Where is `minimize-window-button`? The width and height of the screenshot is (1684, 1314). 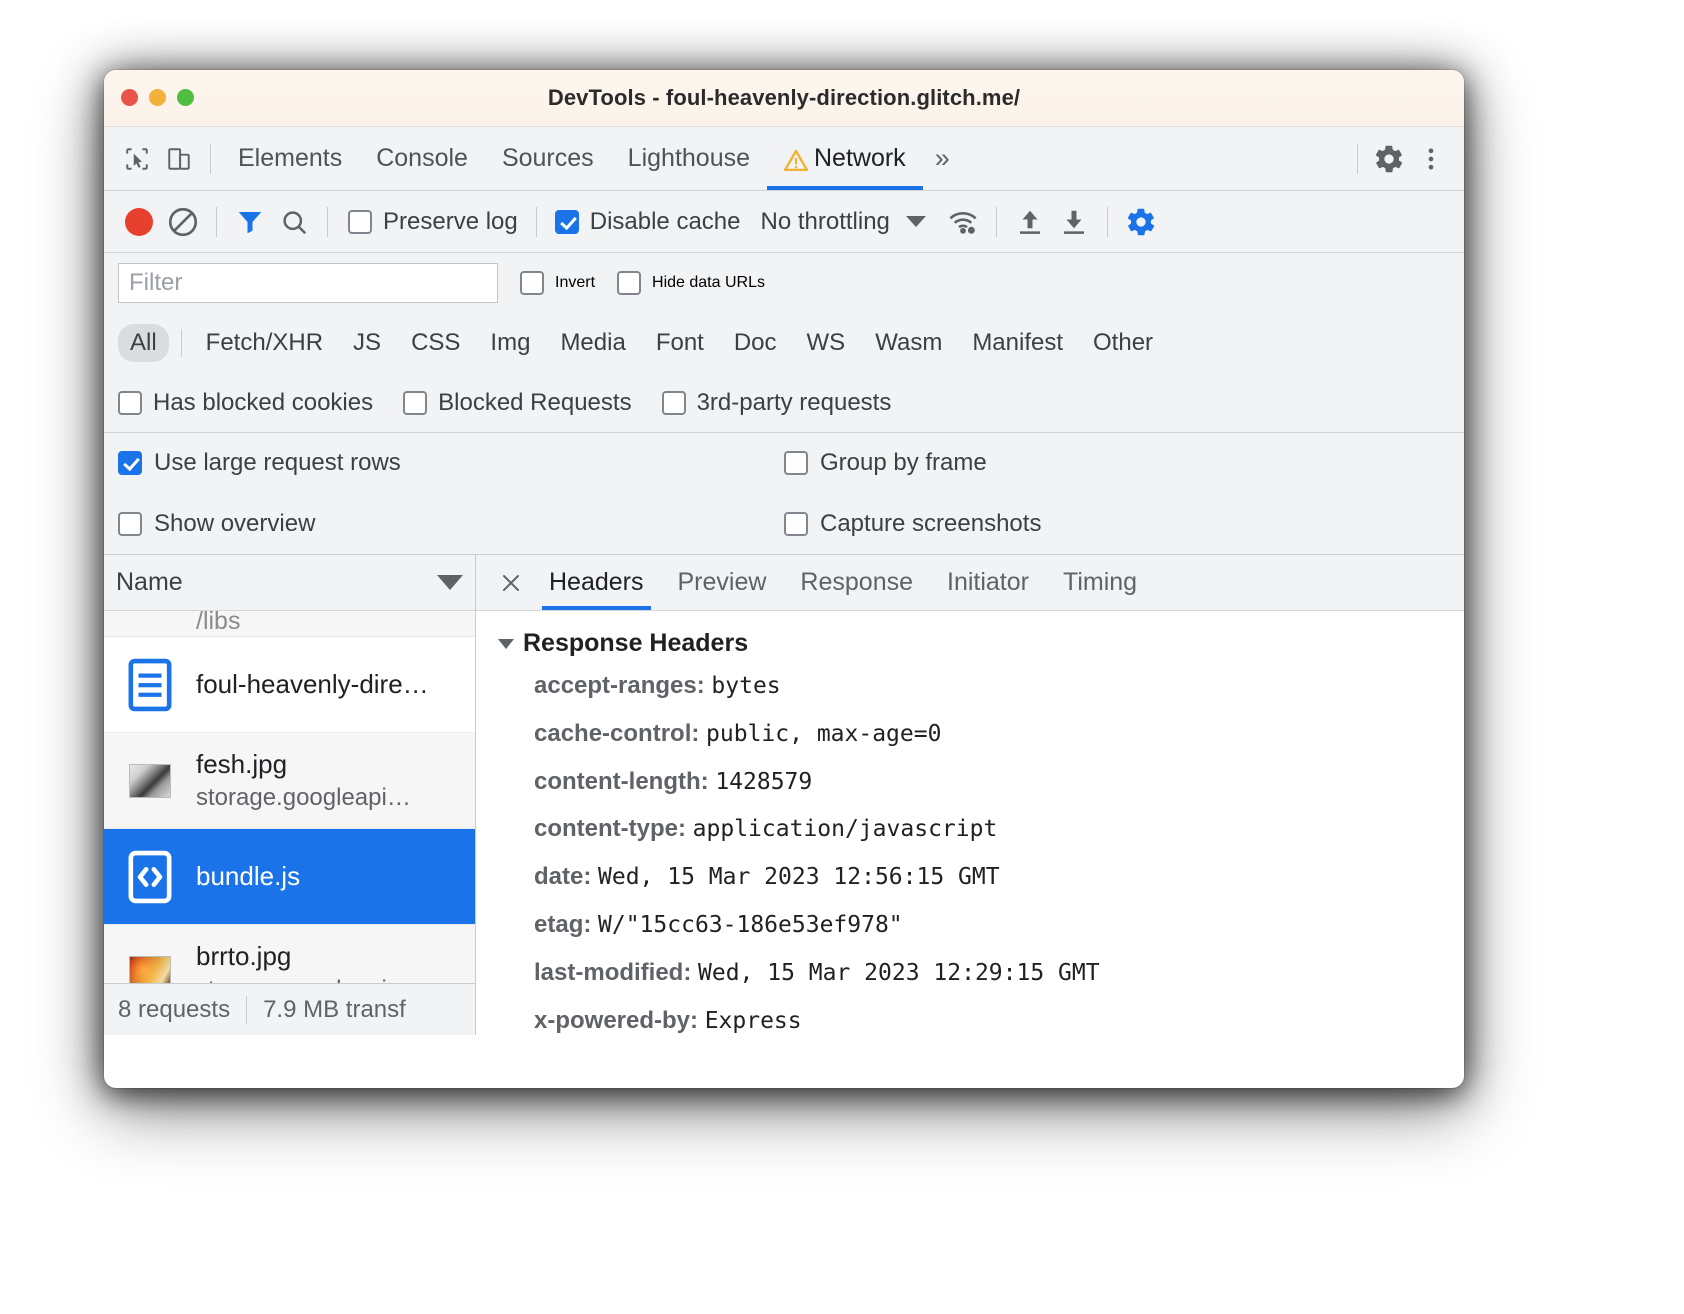
minimize-window-button is located at coordinates (157, 97).